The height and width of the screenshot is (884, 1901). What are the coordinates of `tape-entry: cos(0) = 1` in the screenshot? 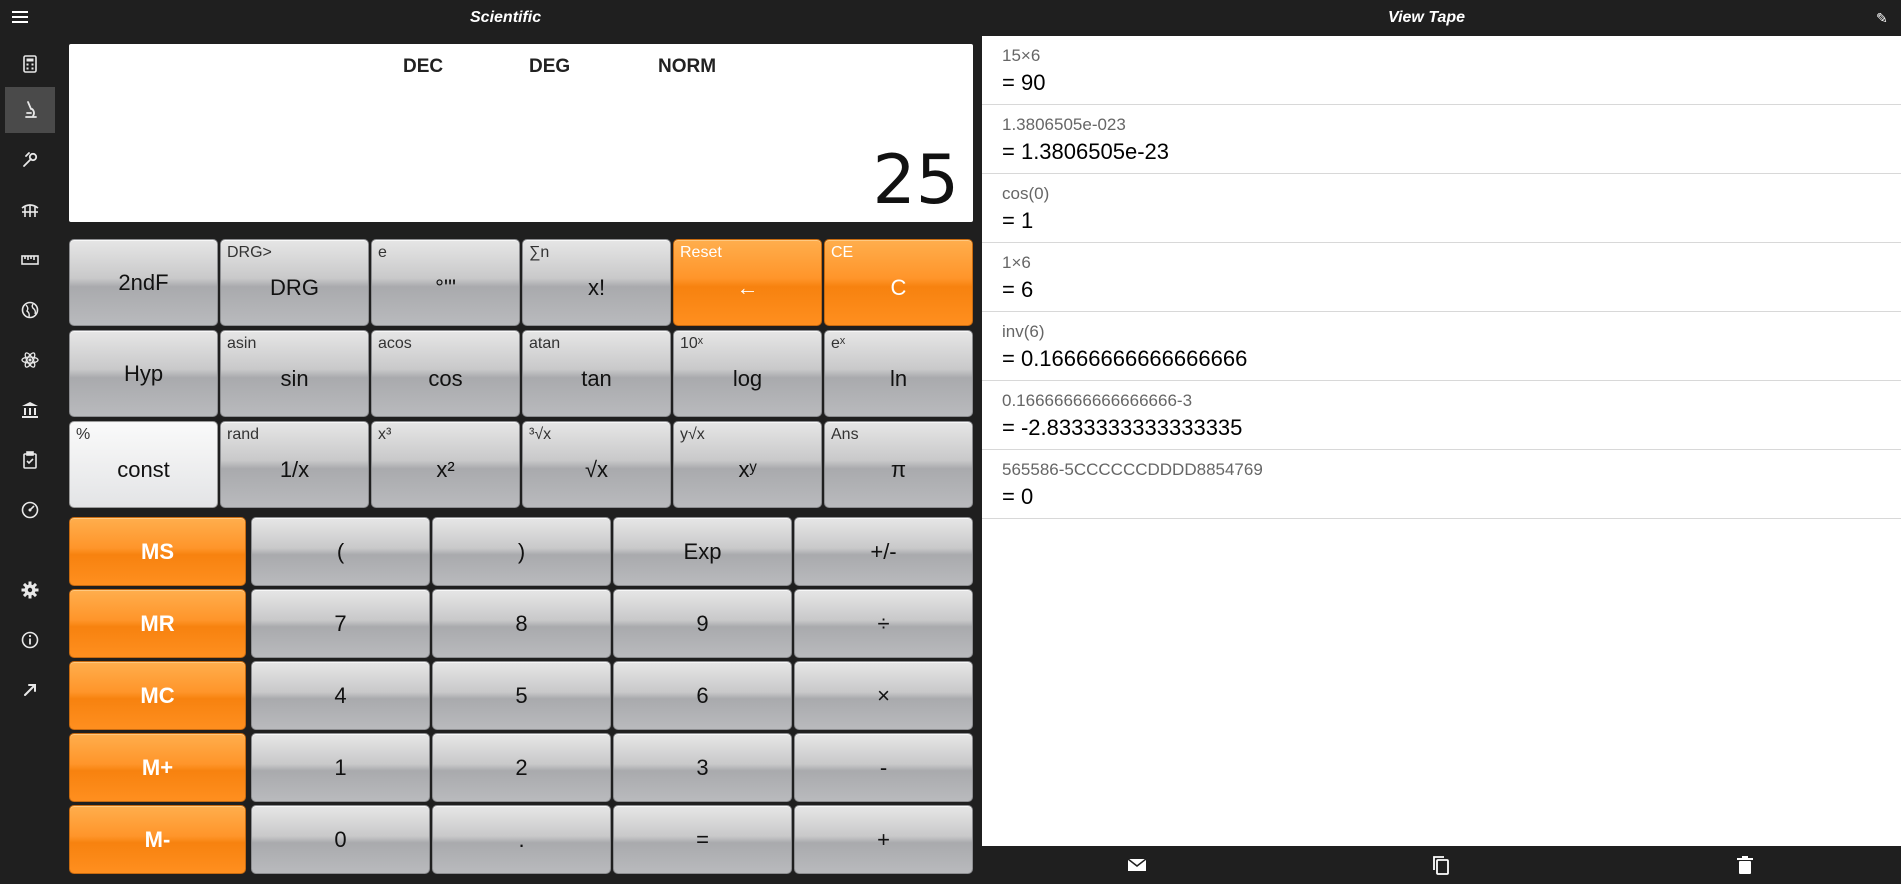 It's located at (1441, 208).